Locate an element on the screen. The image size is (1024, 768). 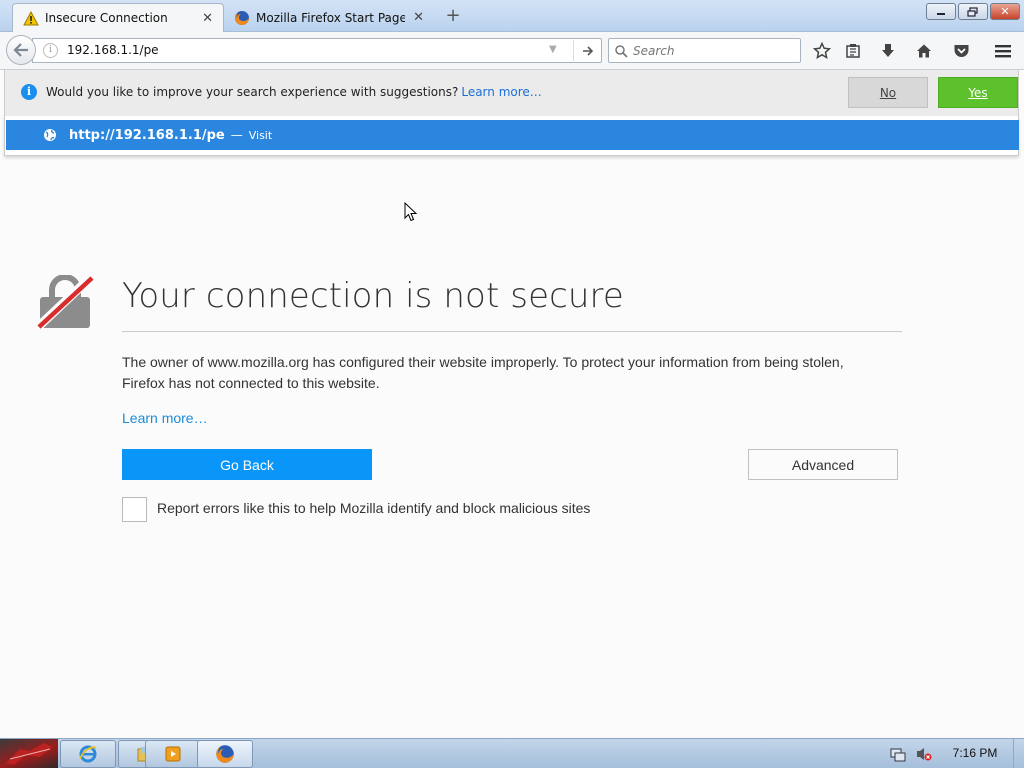
mouse-cursor-icon is located at coordinates (411, 213).